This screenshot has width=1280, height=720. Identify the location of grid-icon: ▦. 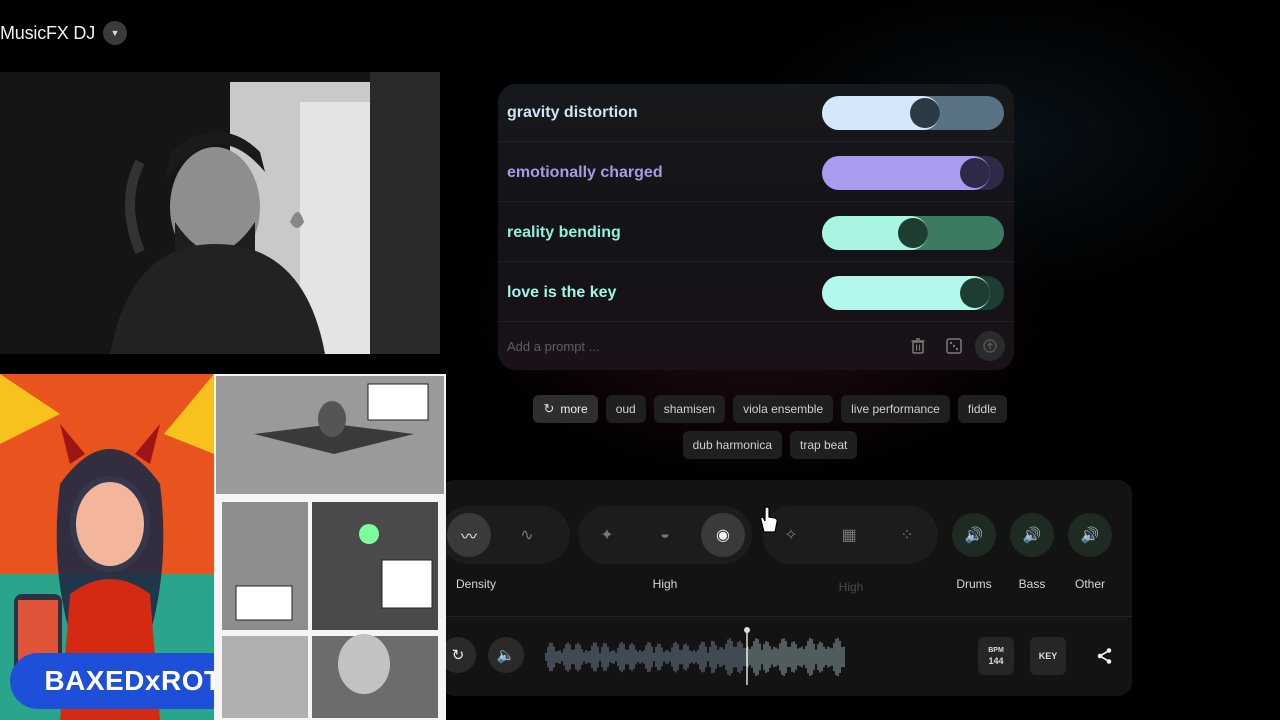
(849, 535).